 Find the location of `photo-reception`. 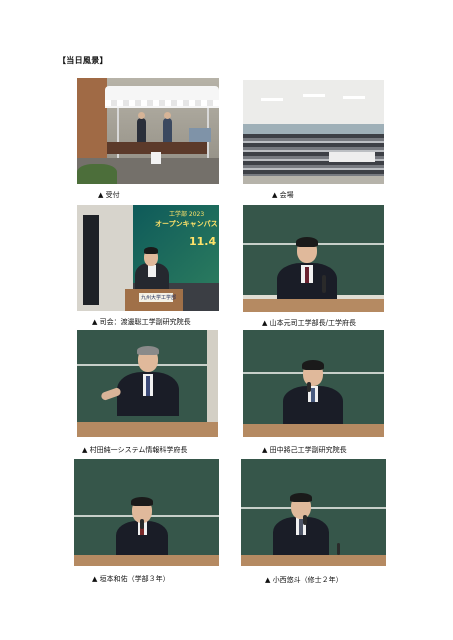

photo-reception is located at coordinates (148, 131).